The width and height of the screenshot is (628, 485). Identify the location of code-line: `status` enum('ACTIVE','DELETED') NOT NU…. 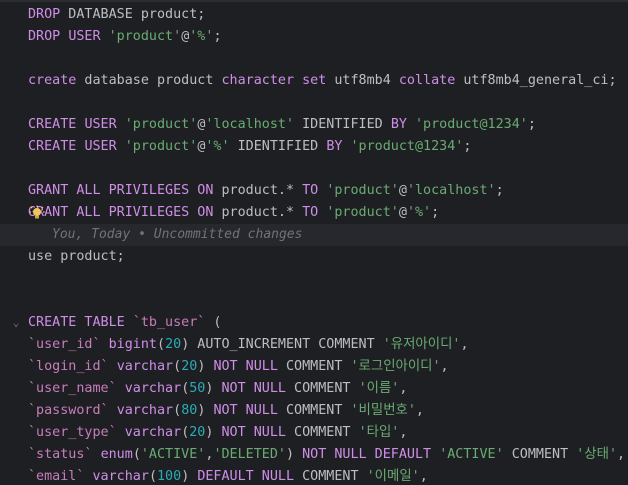
(314, 455).